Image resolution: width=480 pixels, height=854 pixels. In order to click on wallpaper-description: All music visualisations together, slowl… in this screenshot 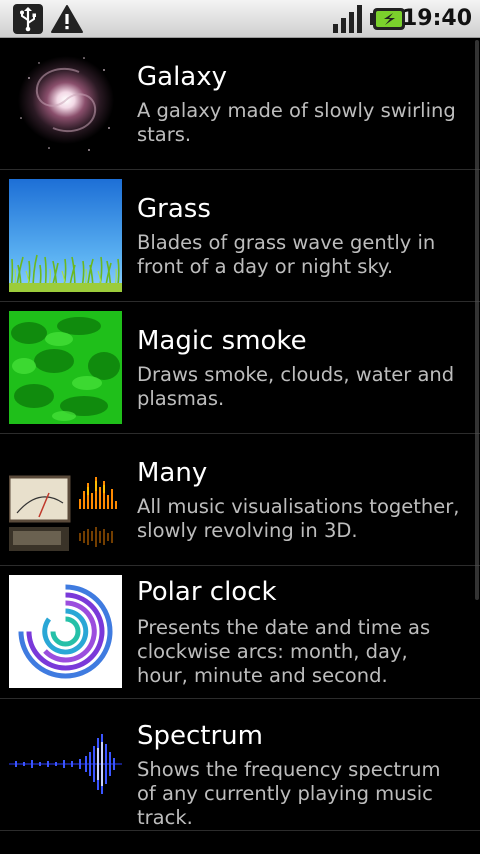, I will do `click(298, 518)`.